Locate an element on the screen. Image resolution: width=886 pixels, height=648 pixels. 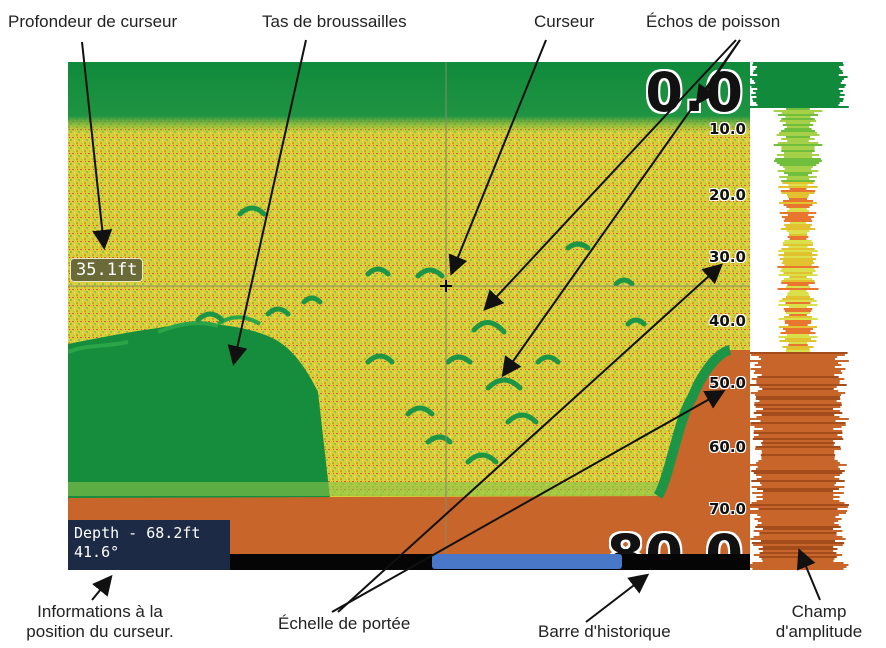
history-bar is located at coordinates (490, 562).